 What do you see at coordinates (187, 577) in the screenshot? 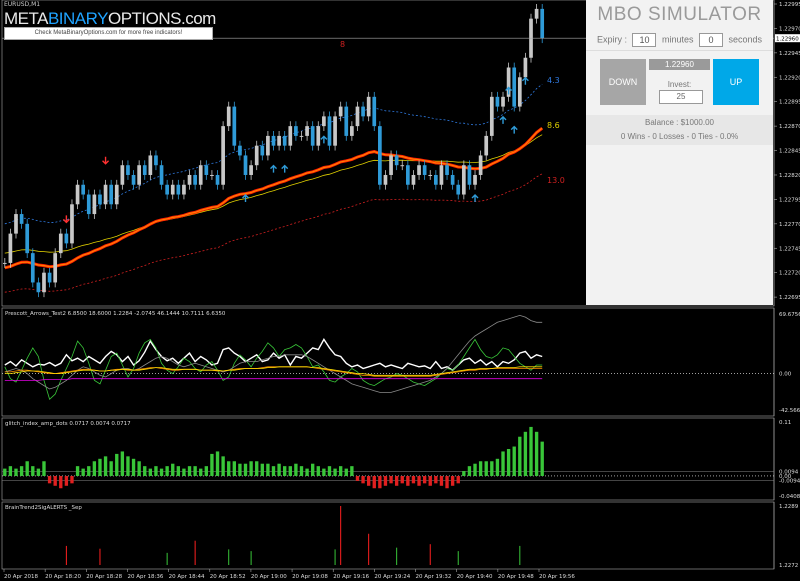
I see `x-tick-label: 20 Apr 18:44` at bounding box center [187, 577].